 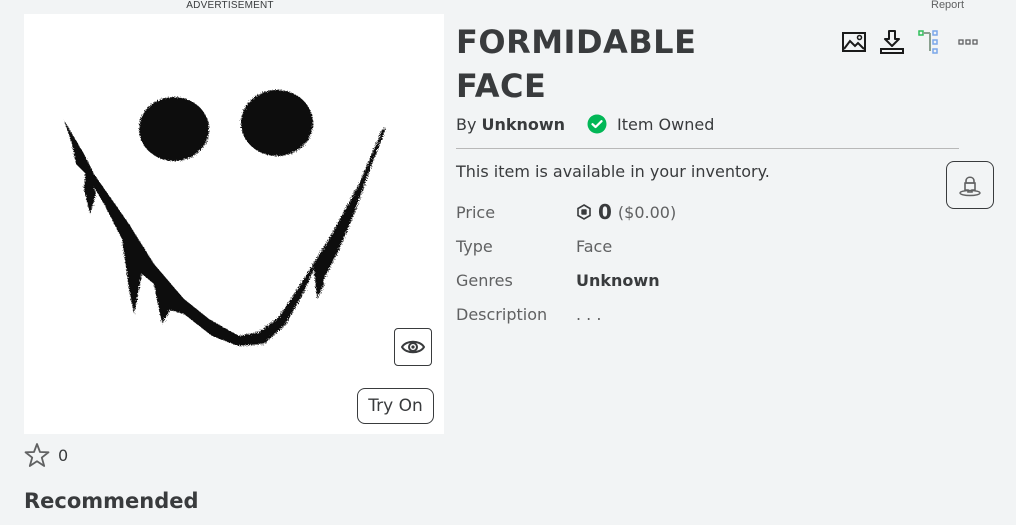 What do you see at coordinates (647, 212) in the screenshot?
I see `price-usd: ($0.00)` at bounding box center [647, 212].